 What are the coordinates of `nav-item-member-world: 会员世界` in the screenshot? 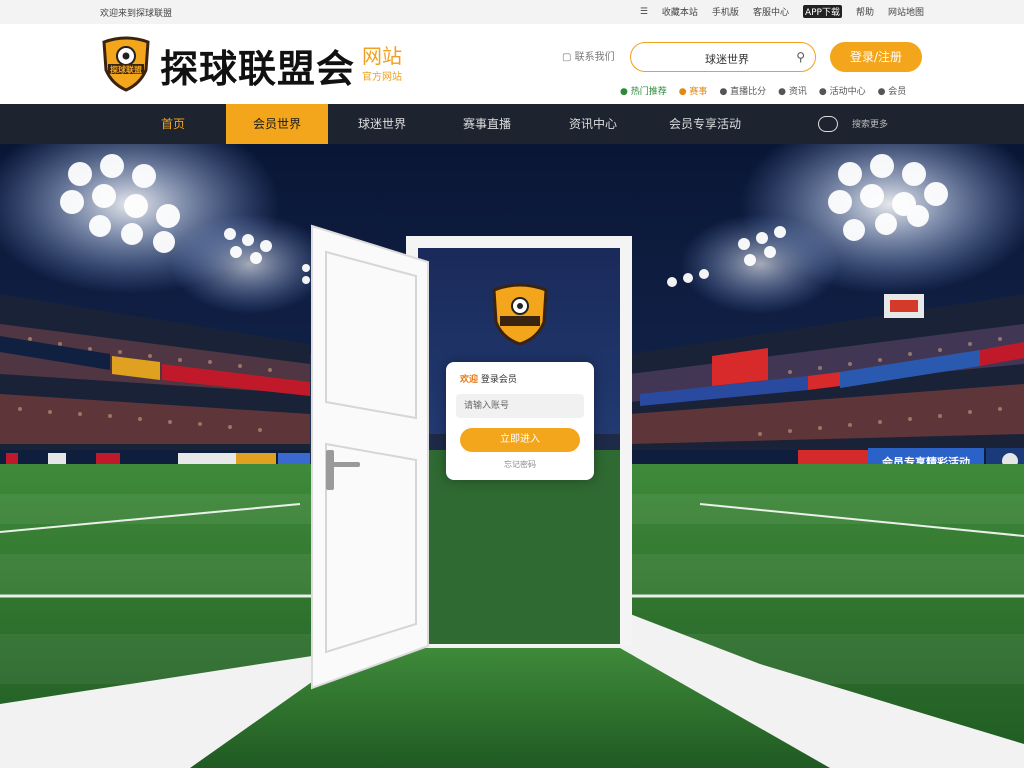 It's located at (277, 124).